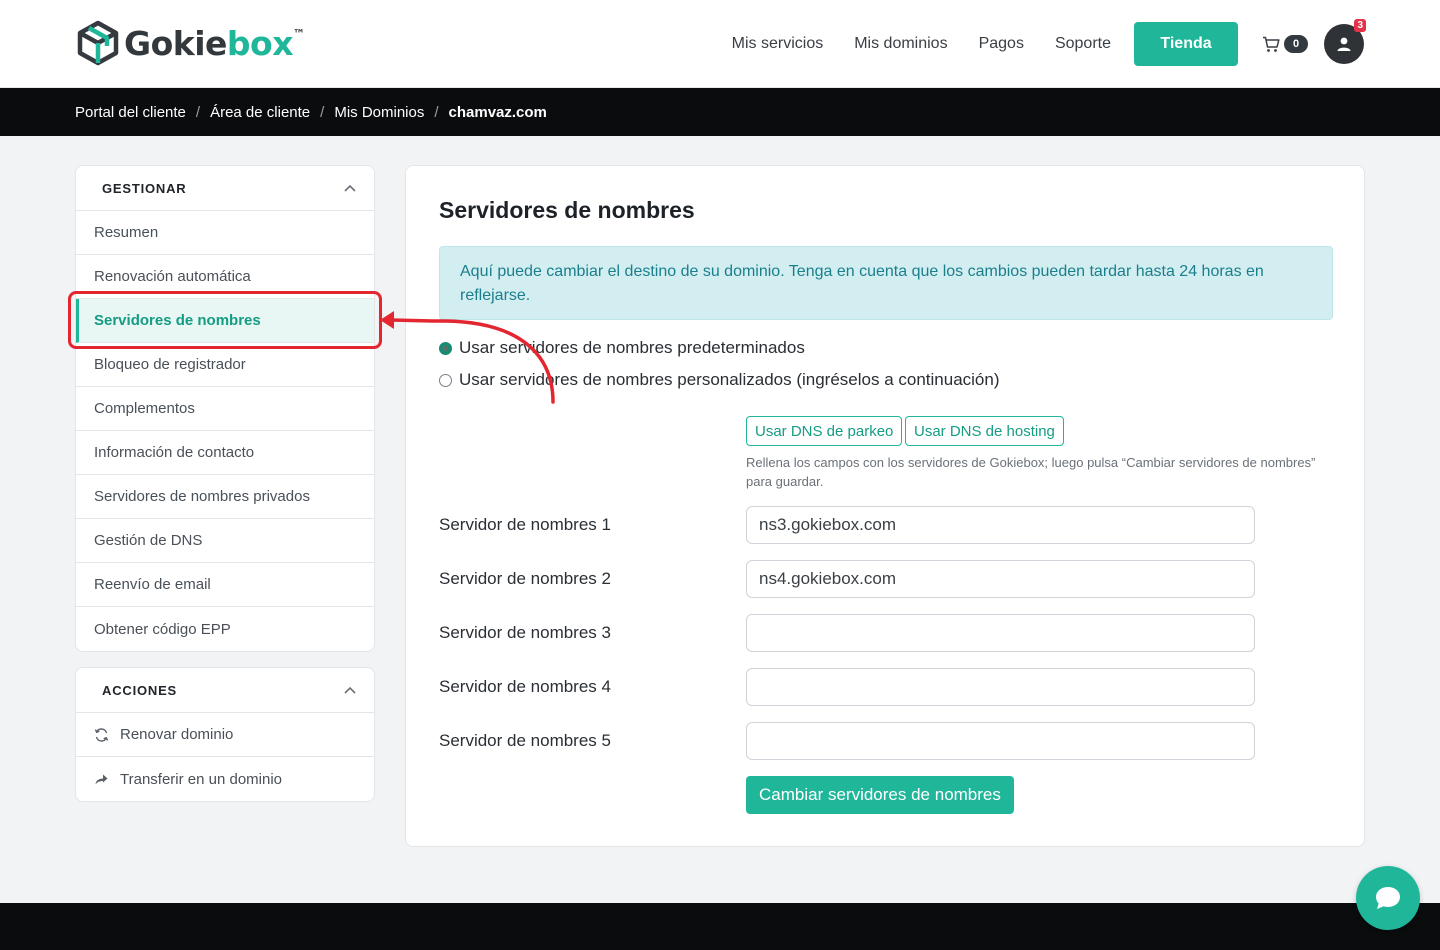  Describe the element at coordinates (984, 431) in the screenshot. I see `use-hosting-dns-button: Usar DNS de hosting` at that location.